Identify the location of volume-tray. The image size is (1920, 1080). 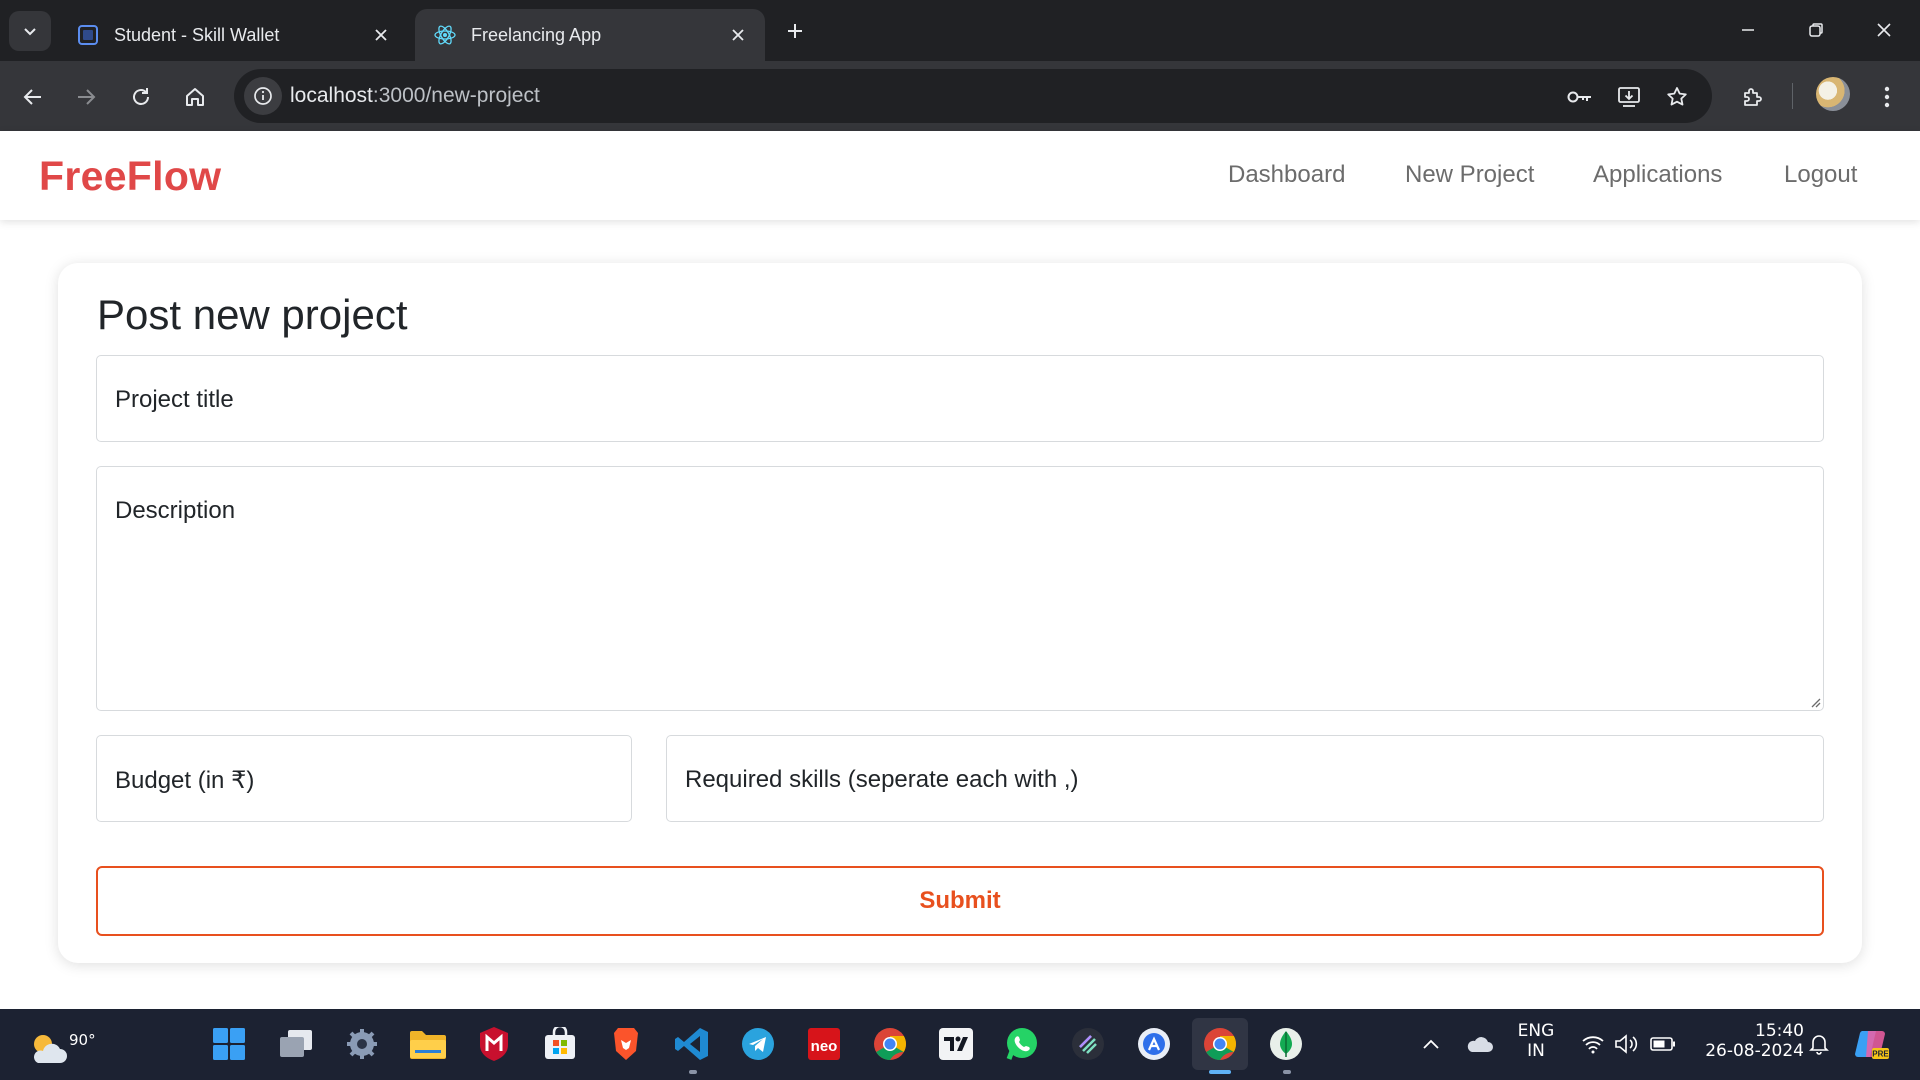
(1627, 1044).